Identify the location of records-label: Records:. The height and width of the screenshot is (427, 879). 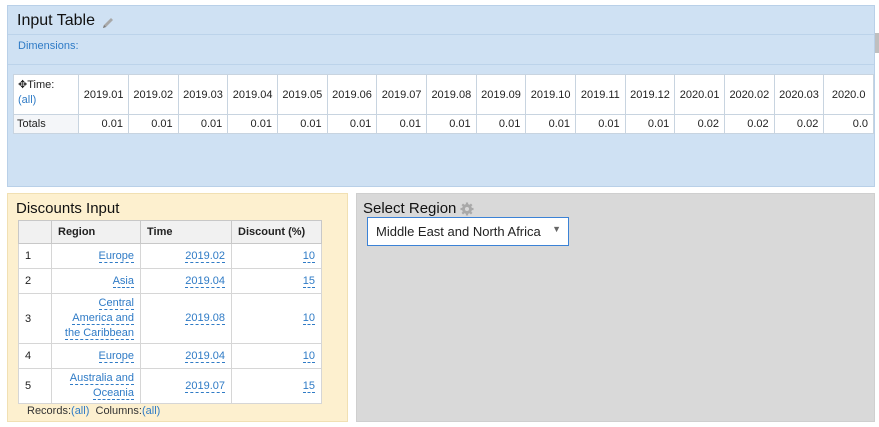
(49, 411).